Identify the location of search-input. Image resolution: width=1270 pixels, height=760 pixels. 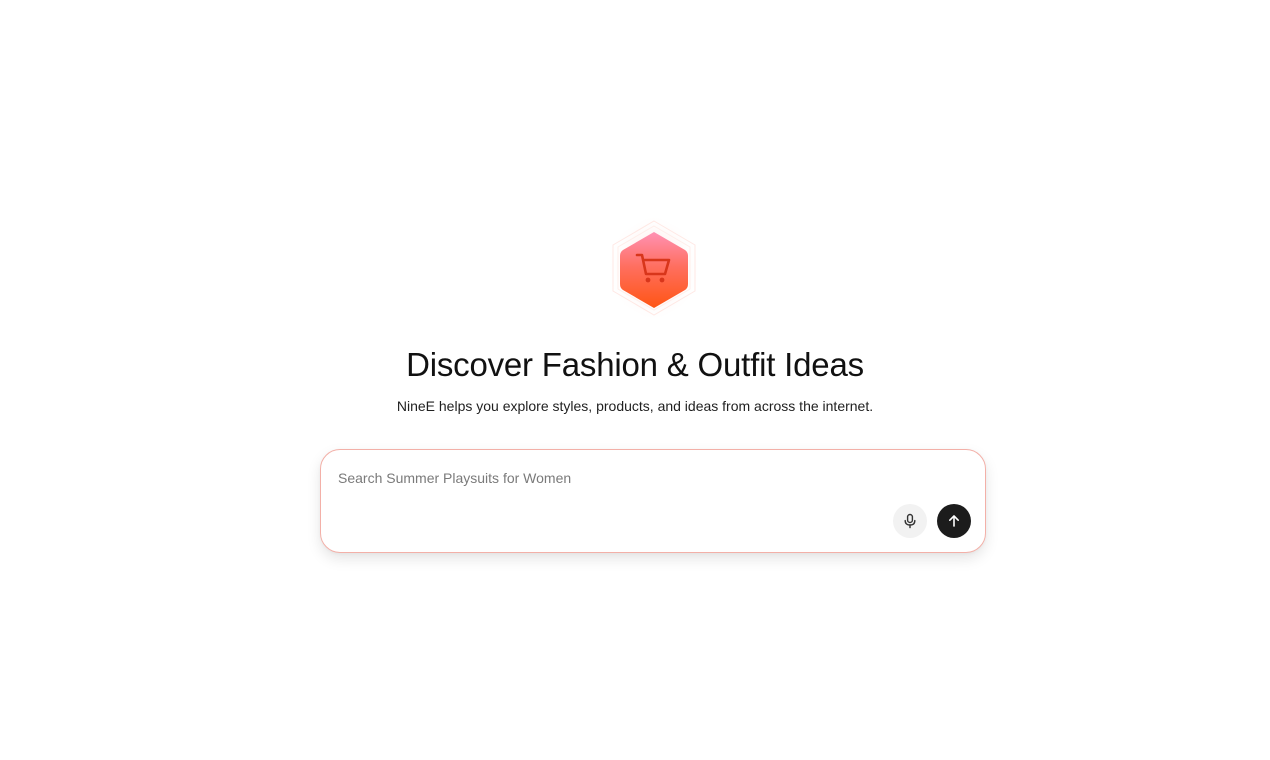
(608, 478).